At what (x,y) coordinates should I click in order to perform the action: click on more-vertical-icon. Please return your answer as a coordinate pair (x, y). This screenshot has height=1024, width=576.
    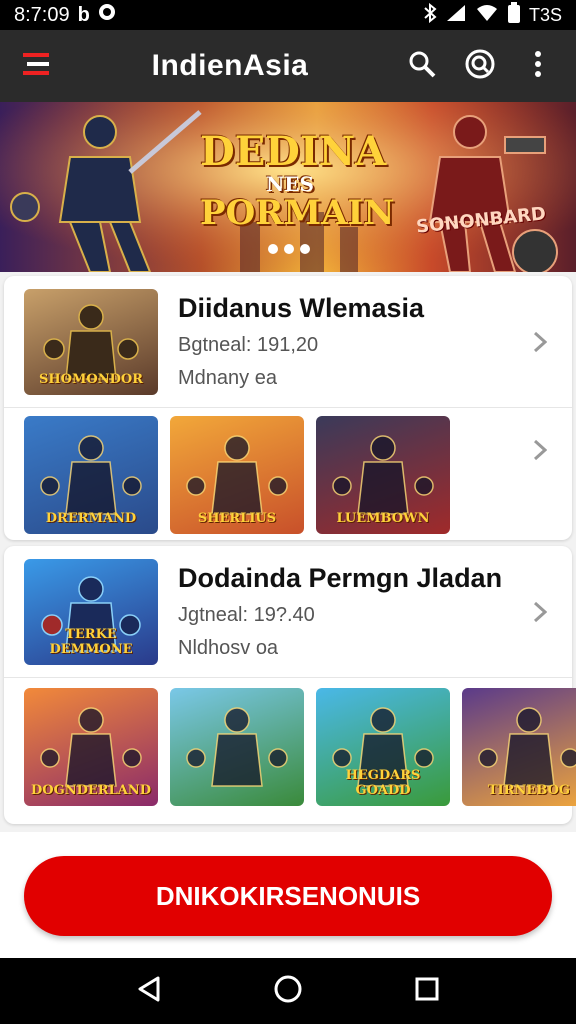
    Looking at the image, I should click on (538, 66).